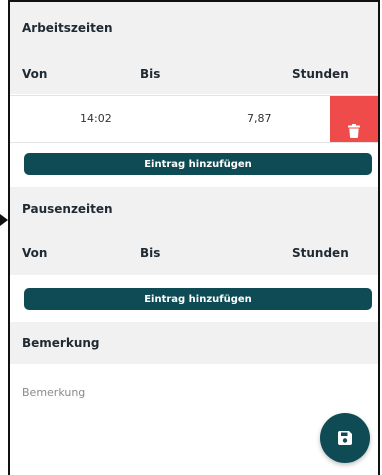  What do you see at coordinates (194, 28) in the screenshot?
I see `work-times-title: Arbeitszeiten` at bounding box center [194, 28].